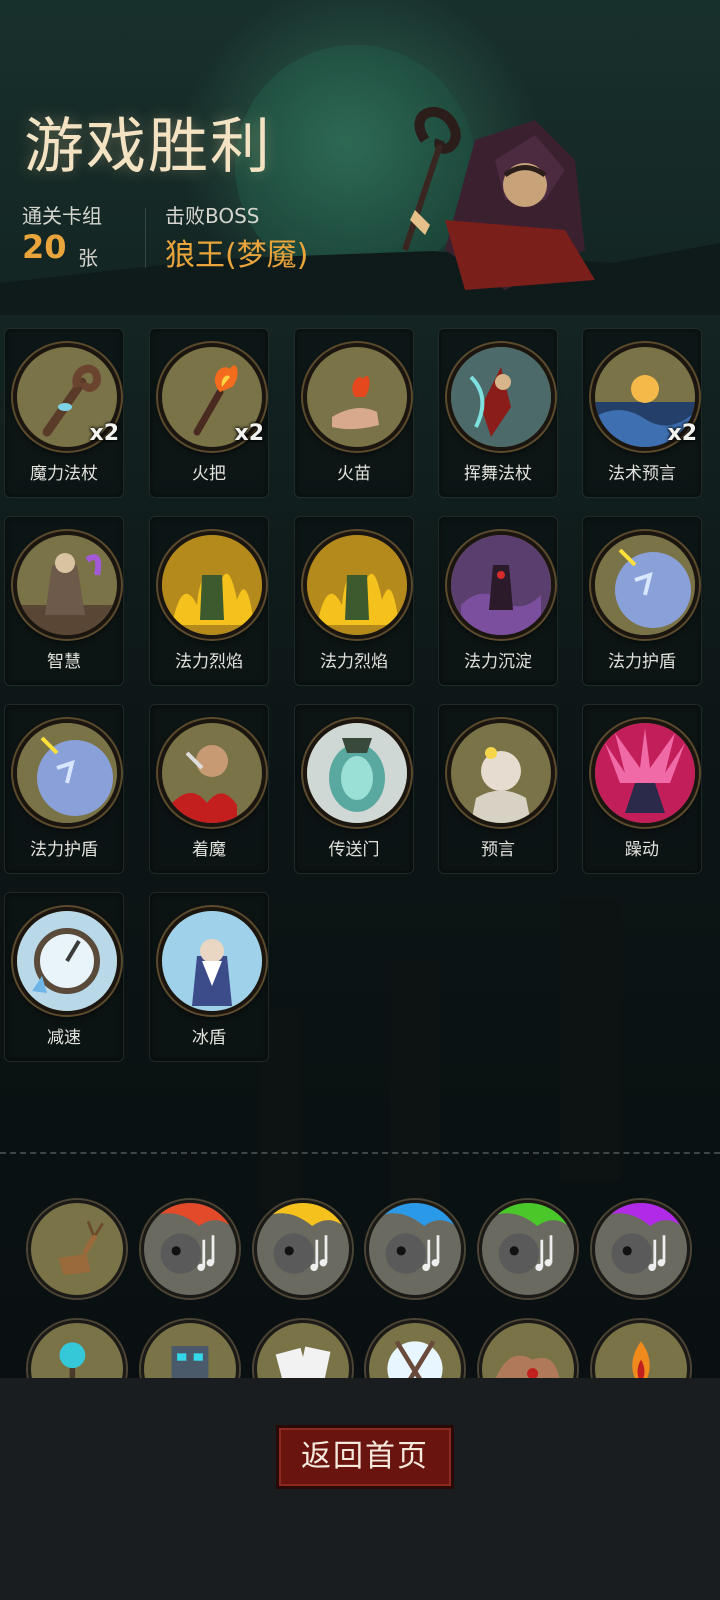  I want to click on portal-icon, so click(357, 773).